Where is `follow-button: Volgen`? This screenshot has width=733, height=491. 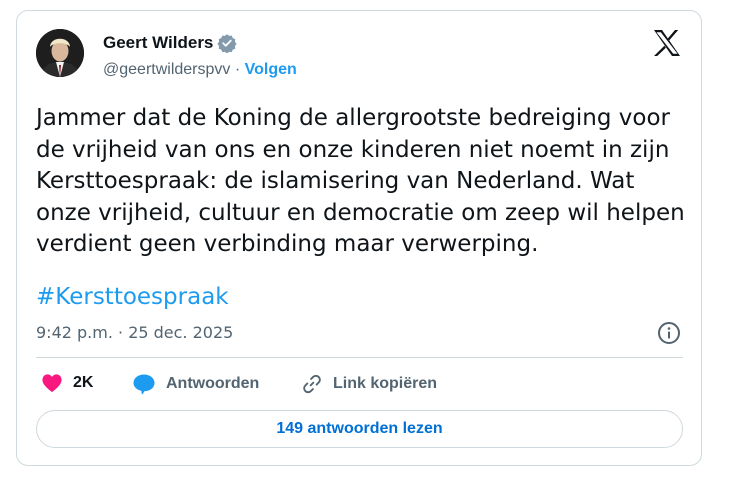 follow-button: Volgen is located at coordinates (271, 69).